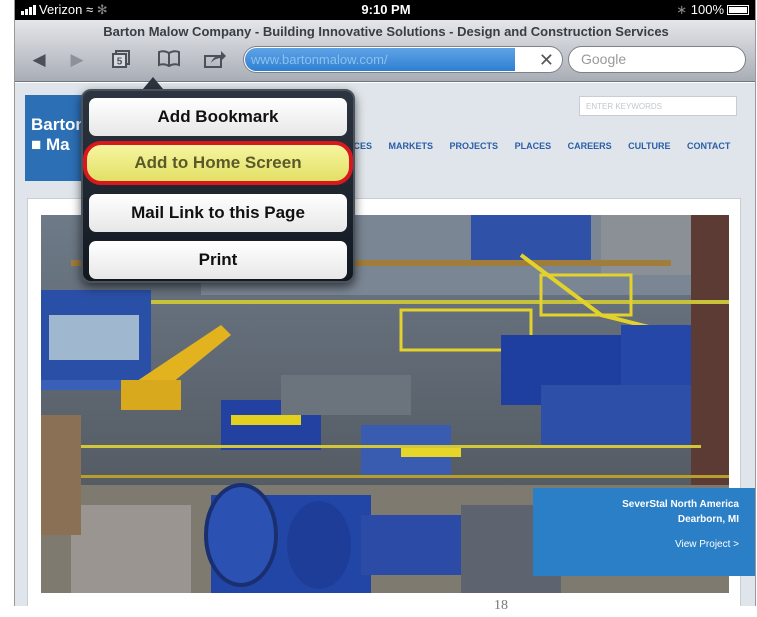 The width and height of the screenshot is (757, 617). Describe the element at coordinates (218, 213) in the screenshot. I see `mail-link-button: Mail Link to this Page` at that location.